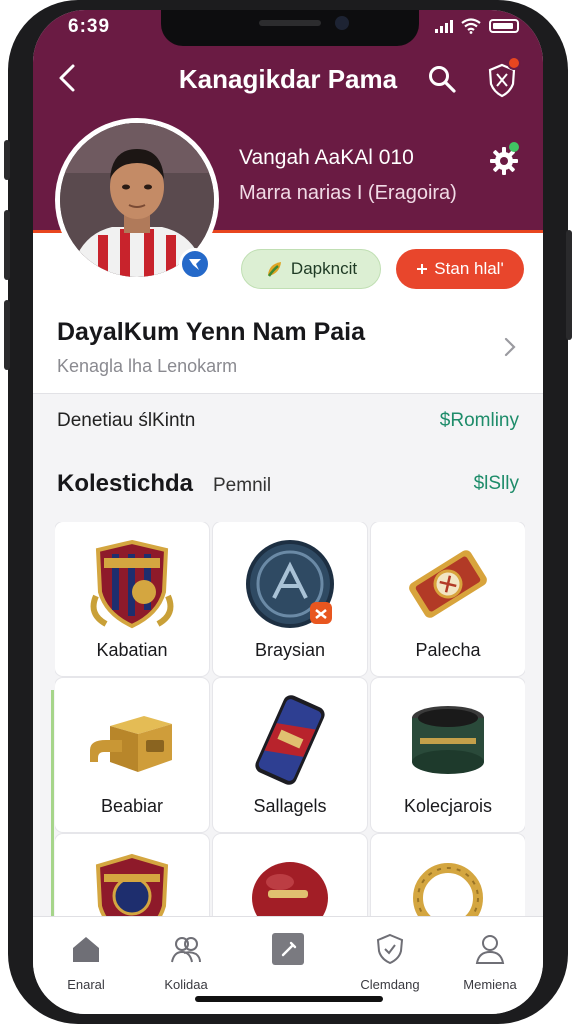 This screenshot has width=576, height=1024. What do you see at coordinates (186, 964) in the screenshot?
I see `tab-friends: Kolidaa` at bounding box center [186, 964].